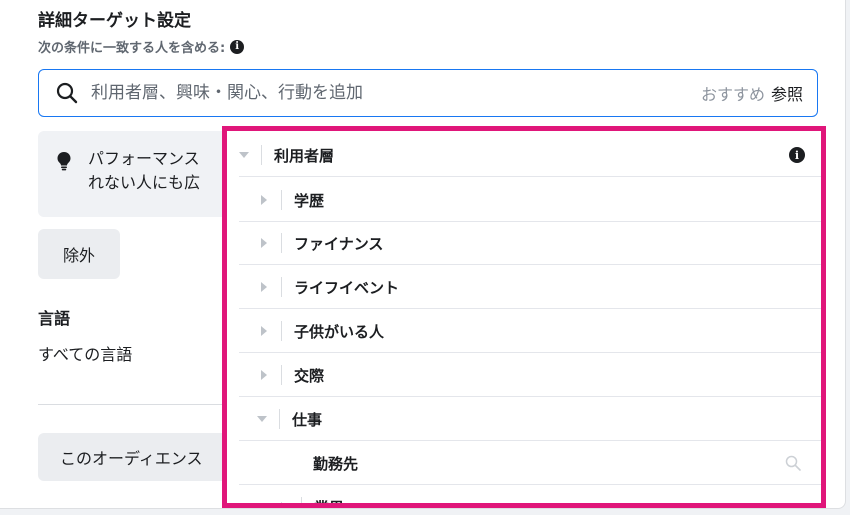  Describe the element at coordinates (524, 463) in the screenshot. I see `subcategory-employer: 勤務先` at that location.